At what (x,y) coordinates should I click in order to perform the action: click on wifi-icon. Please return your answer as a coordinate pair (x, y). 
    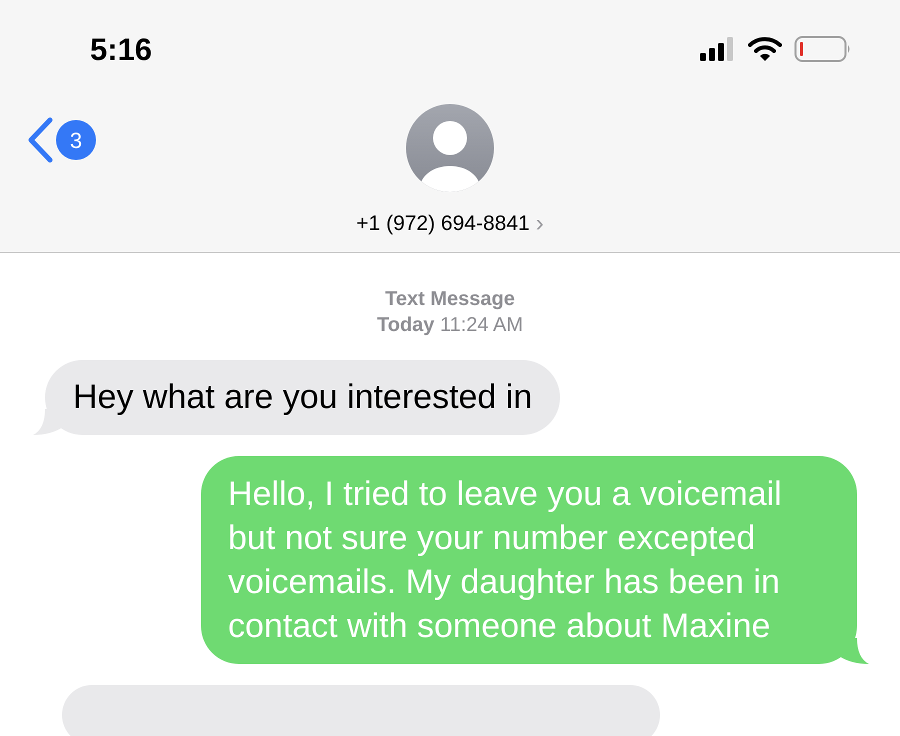
    Looking at the image, I should click on (765, 49).